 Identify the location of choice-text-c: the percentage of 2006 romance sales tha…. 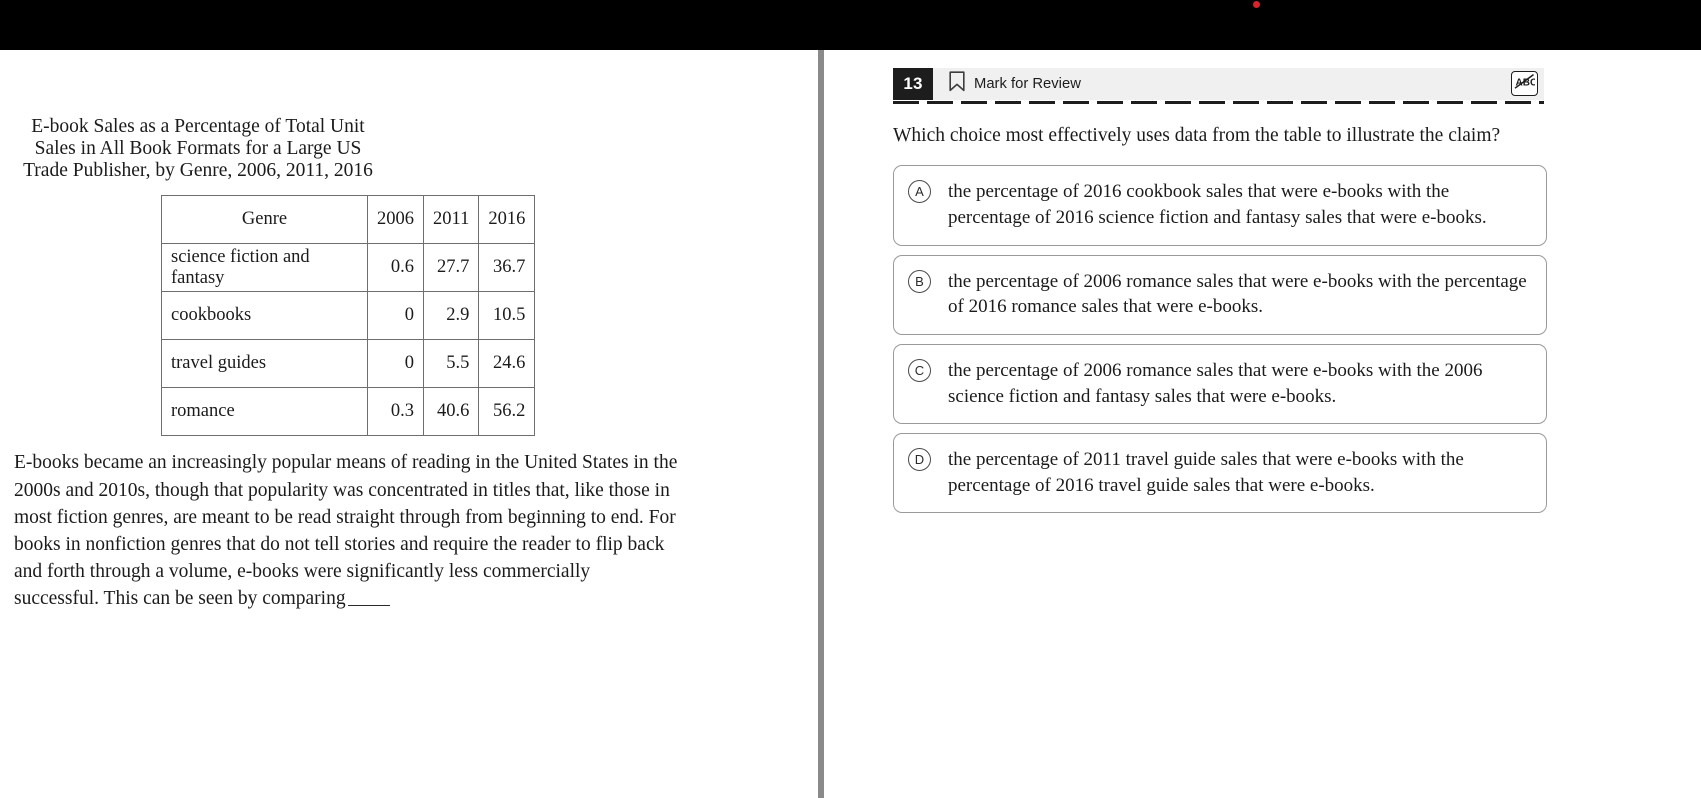
(1215, 383).